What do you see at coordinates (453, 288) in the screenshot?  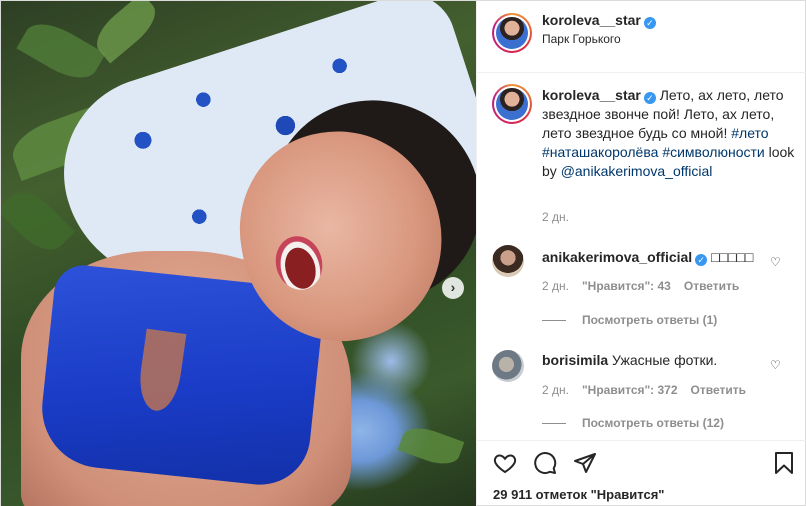 I see `next-arrow-icon: ›` at bounding box center [453, 288].